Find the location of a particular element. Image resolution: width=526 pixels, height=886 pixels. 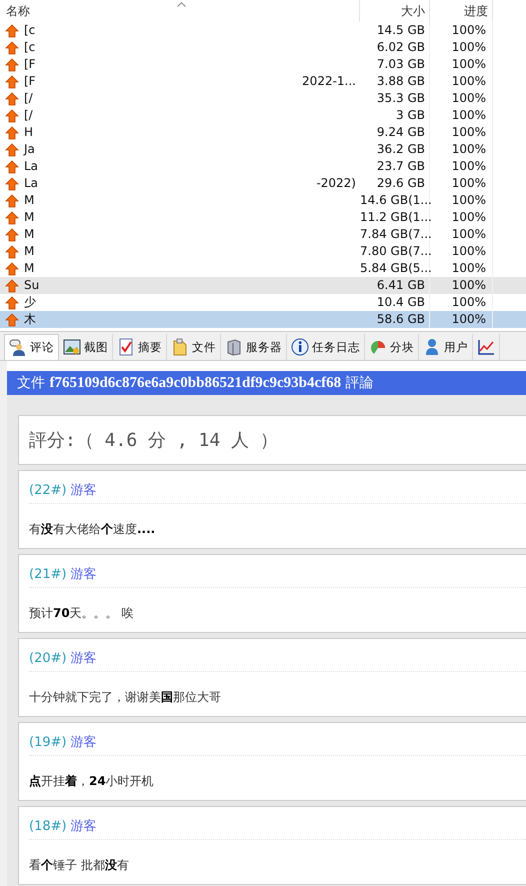

tab: 评论 is located at coordinates (31, 347).